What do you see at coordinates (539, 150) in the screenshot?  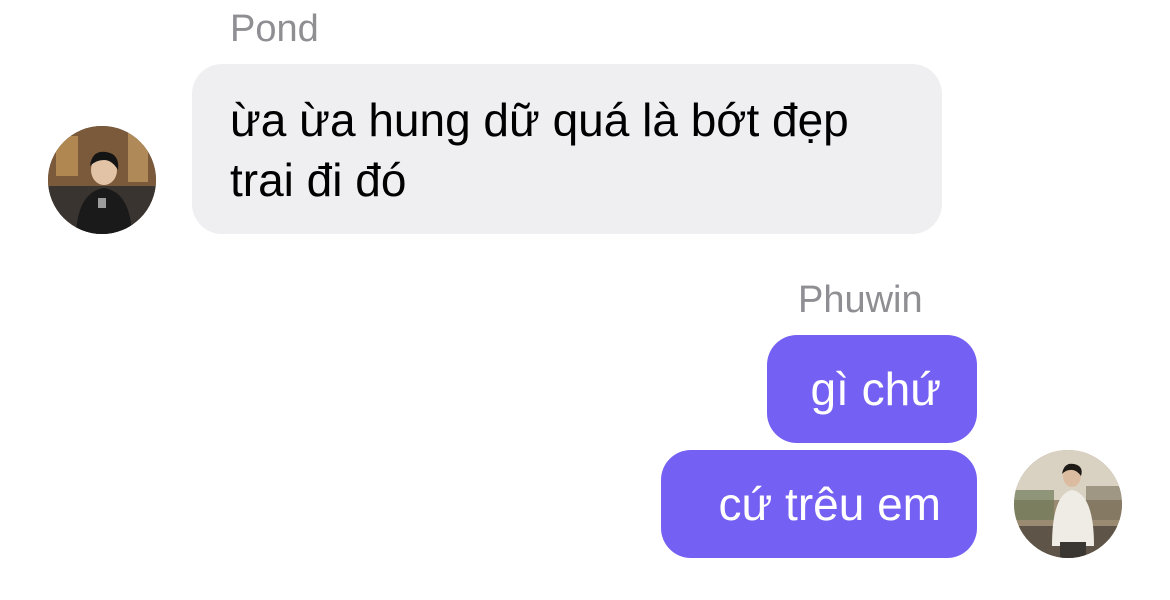 I see `message-text: ừa ừa hung dữ quá là bớt đẹp trai đi đó` at bounding box center [539, 150].